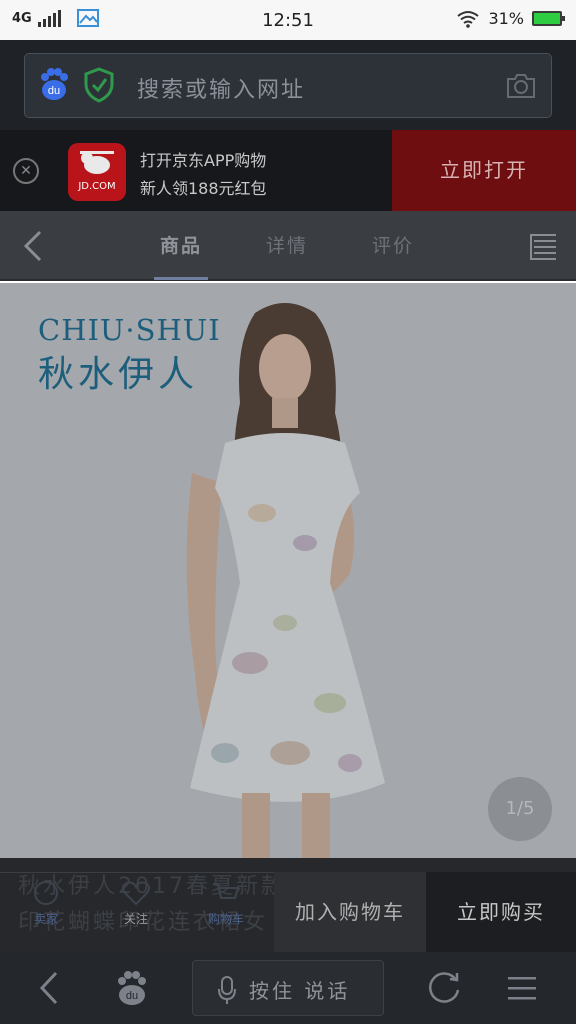 This screenshot has width=576, height=1024. I want to click on microphone-icon, so click(227, 990).